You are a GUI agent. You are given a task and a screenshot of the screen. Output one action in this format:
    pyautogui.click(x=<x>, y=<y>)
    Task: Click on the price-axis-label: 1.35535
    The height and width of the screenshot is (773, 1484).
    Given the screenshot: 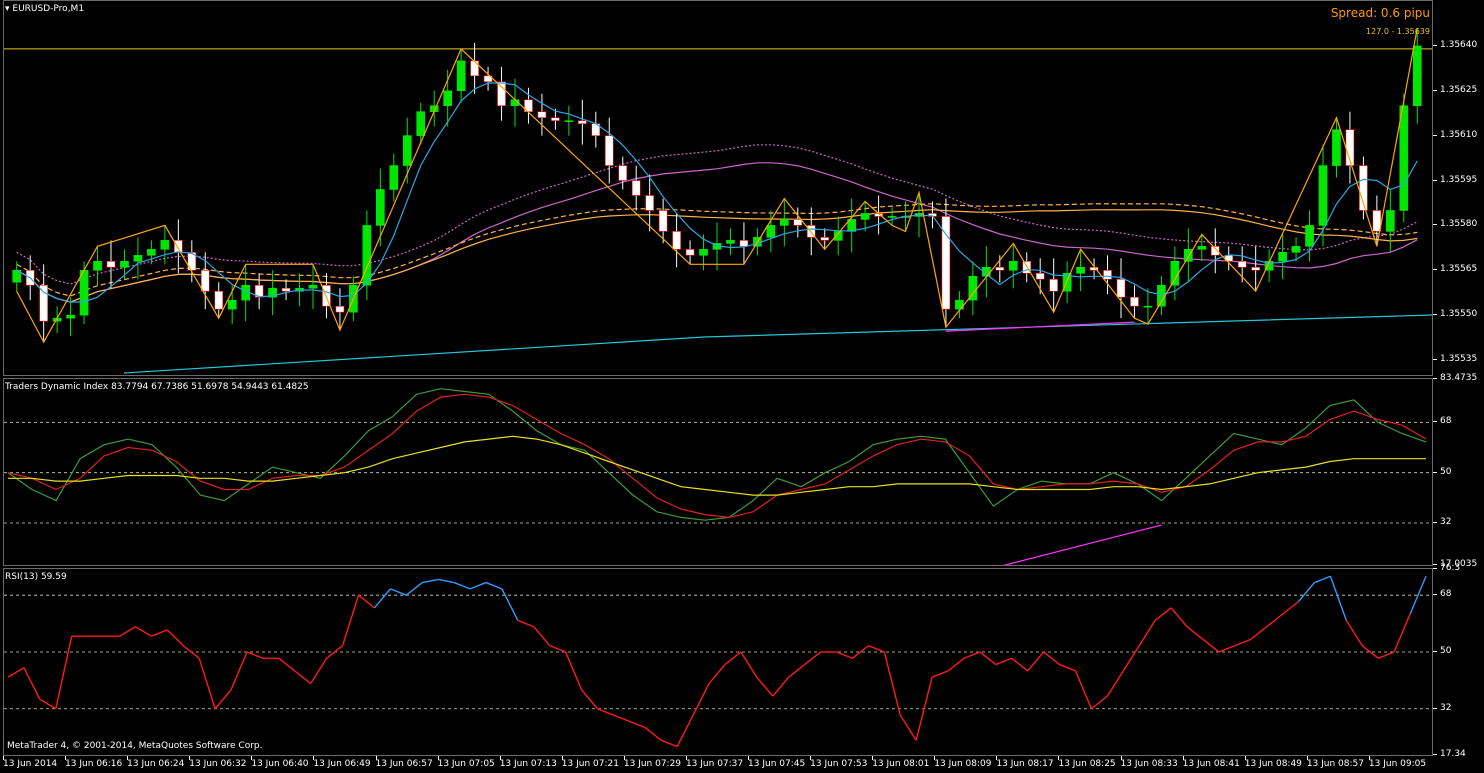 What is the action you would take?
    pyautogui.click(x=1459, y=359)
    